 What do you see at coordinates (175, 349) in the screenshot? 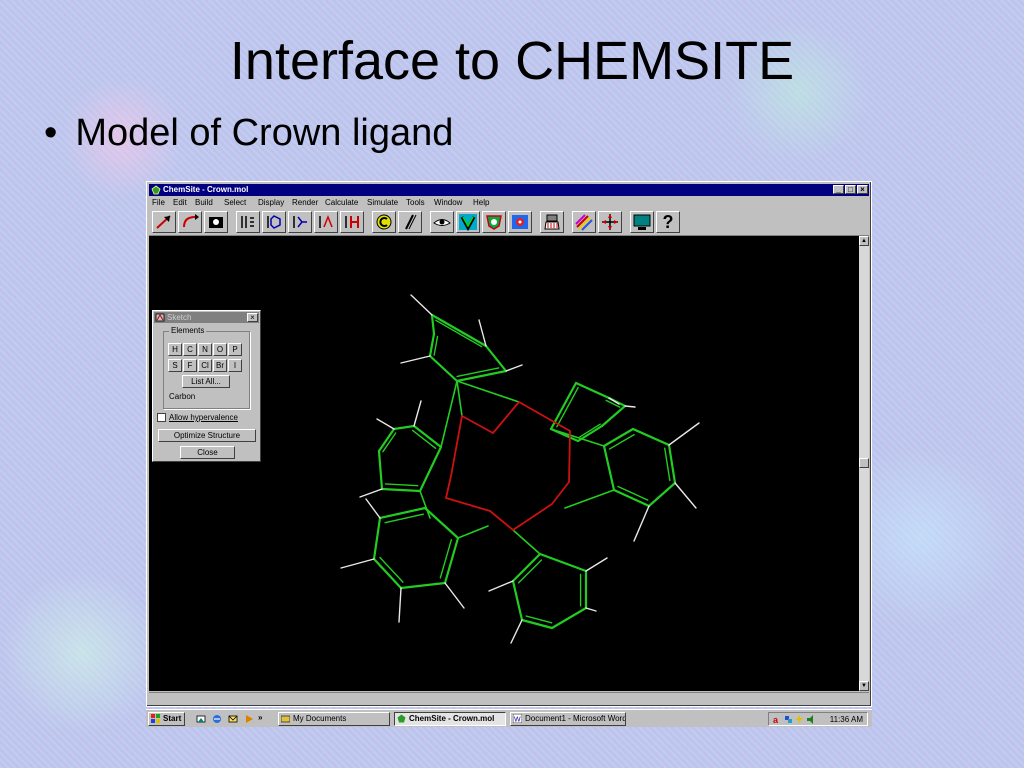
I see `element-button-h: H` at bounding box center [175, 349].